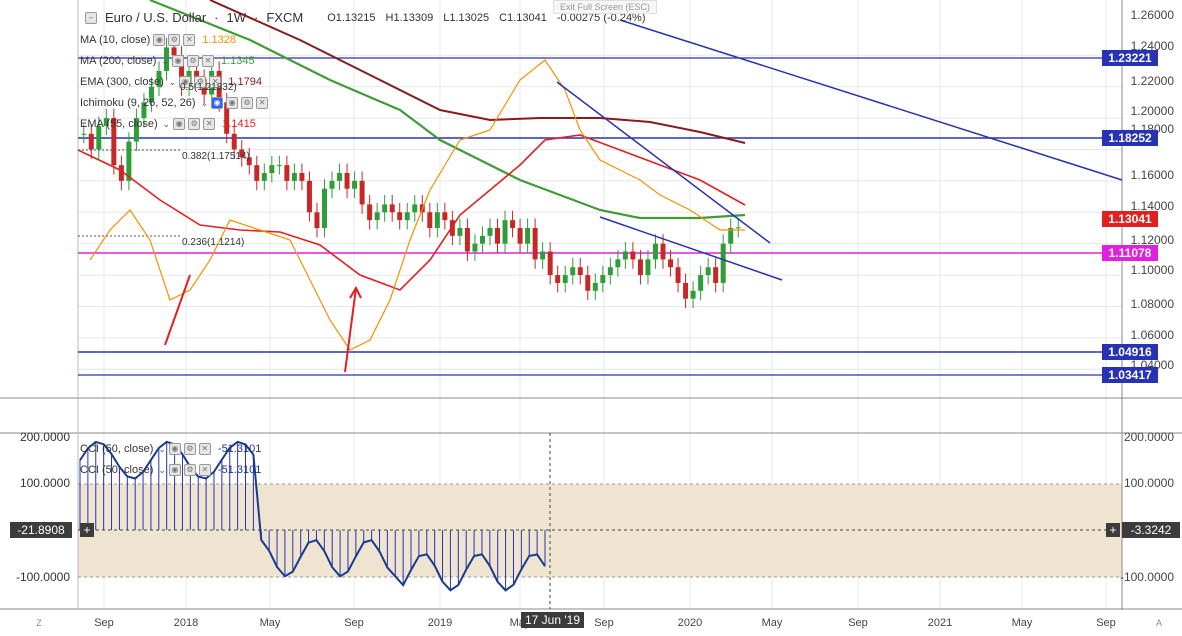 The width and height of the screenshot is (1182, 636). I want to click on price-tag-current: 1.13041, so click(1130, 219).